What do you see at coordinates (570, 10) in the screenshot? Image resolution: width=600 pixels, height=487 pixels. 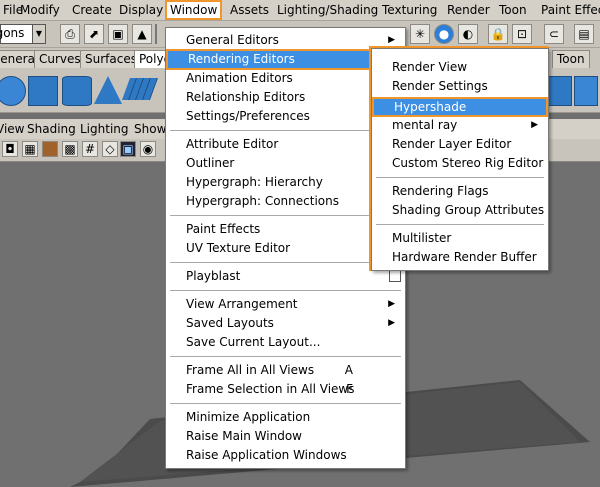 I see `menu-paint-effects: Paint Effects` at bounding box center [570, 10].